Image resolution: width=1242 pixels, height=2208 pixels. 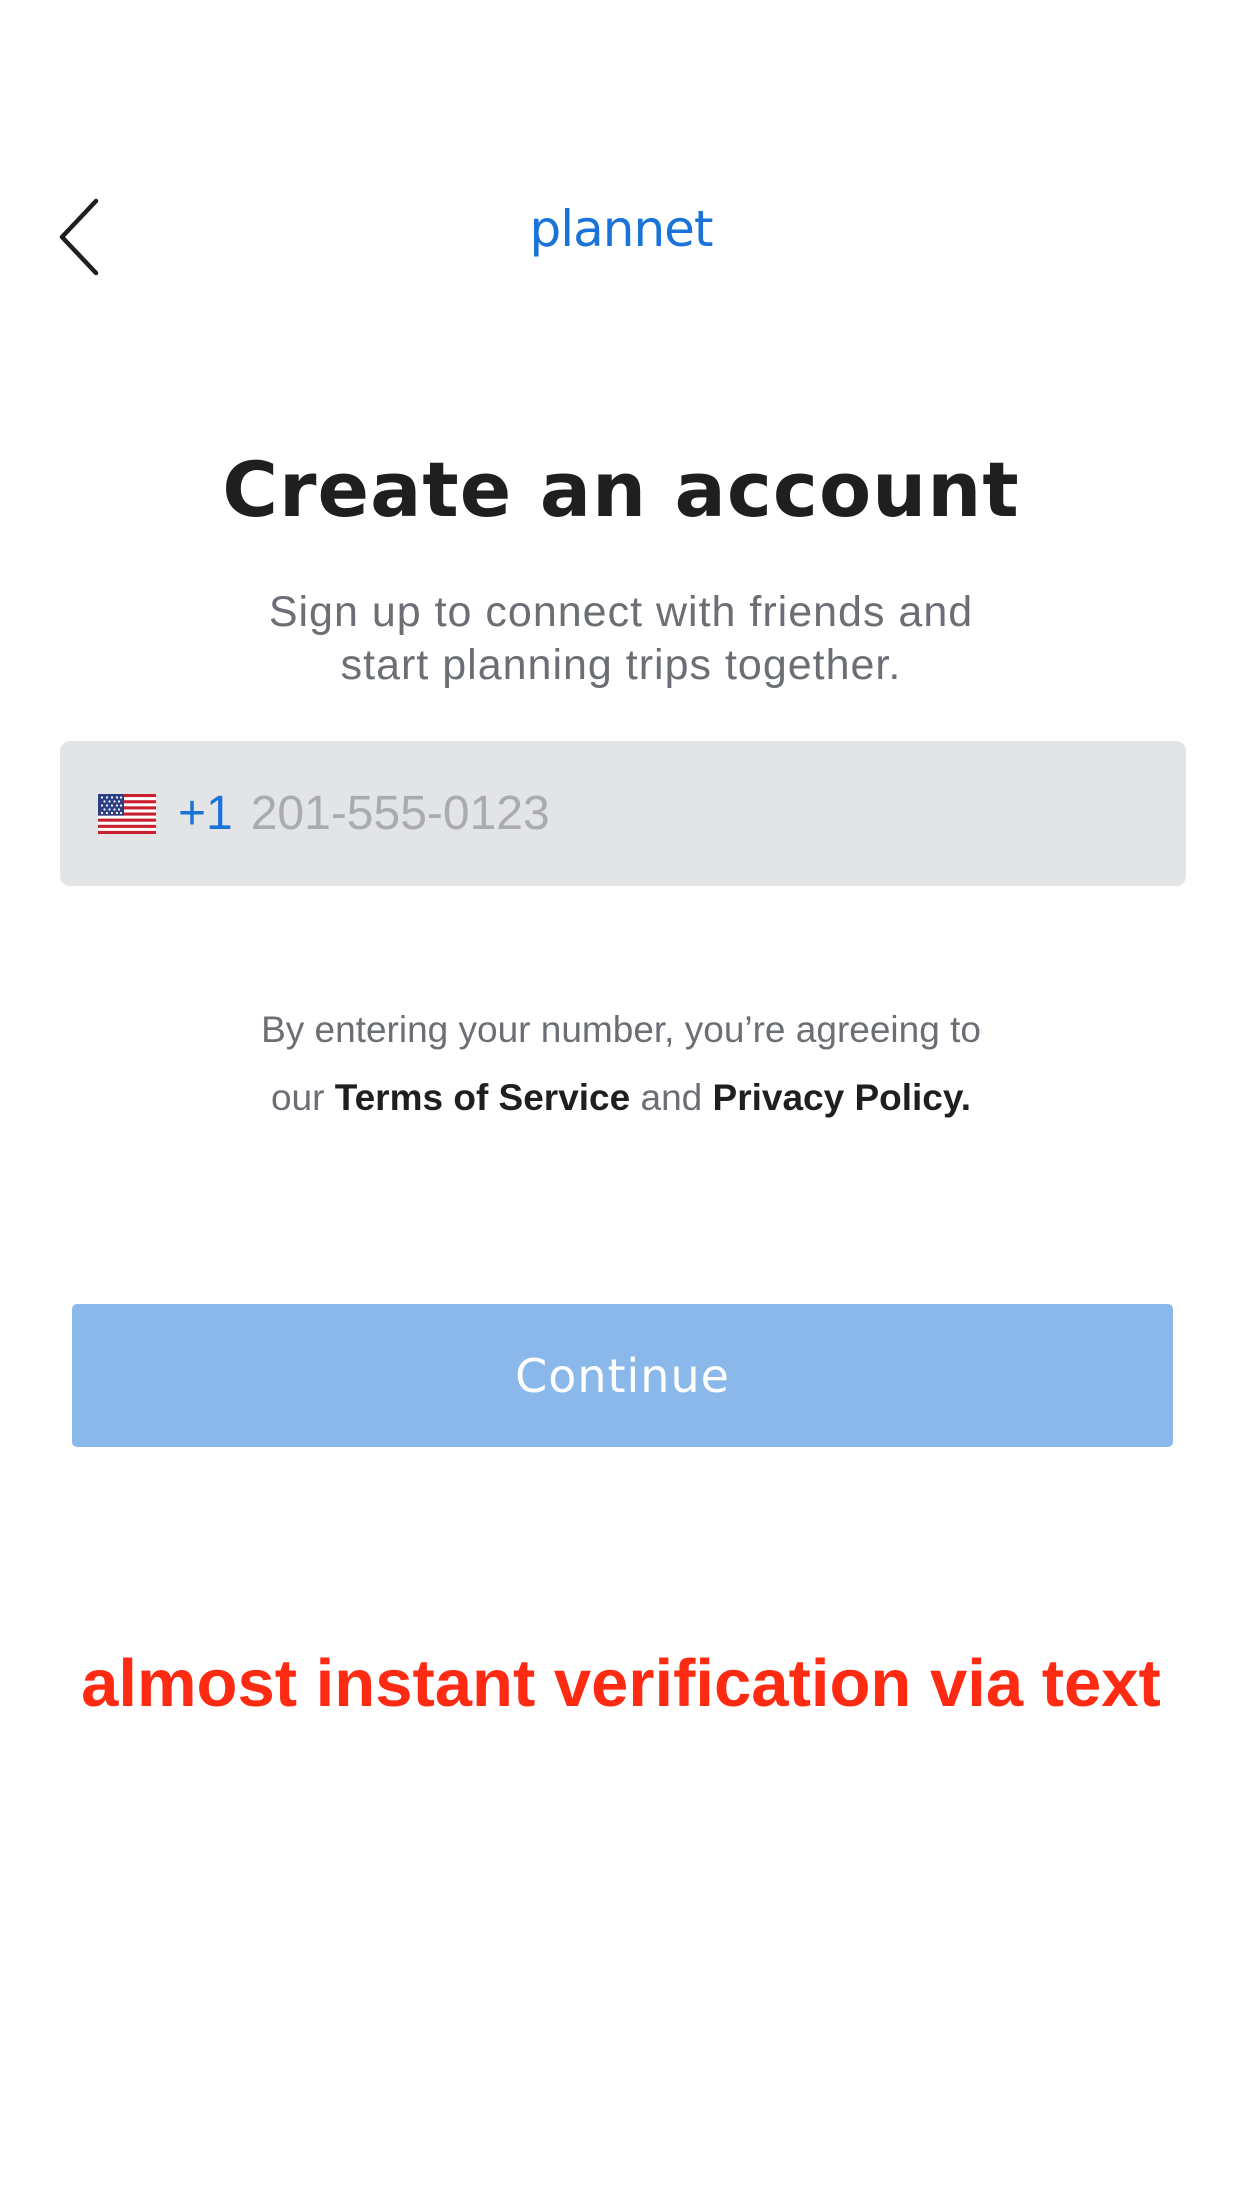 What do you see at coordinates (622, 1375) in the screenshot?
I see `continue-button: Continue` at bounding box center [622, 1375].